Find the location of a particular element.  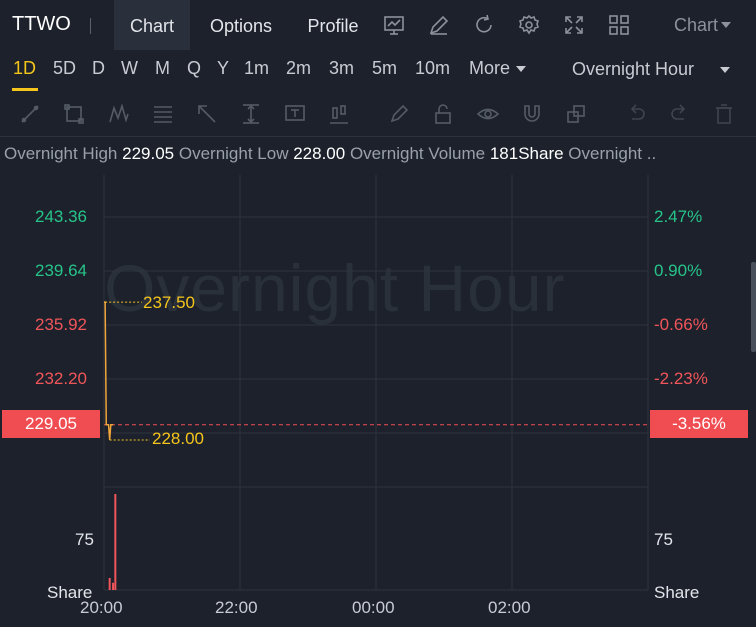

timeframe-10m: 10m is located at coordinates (432, 68).